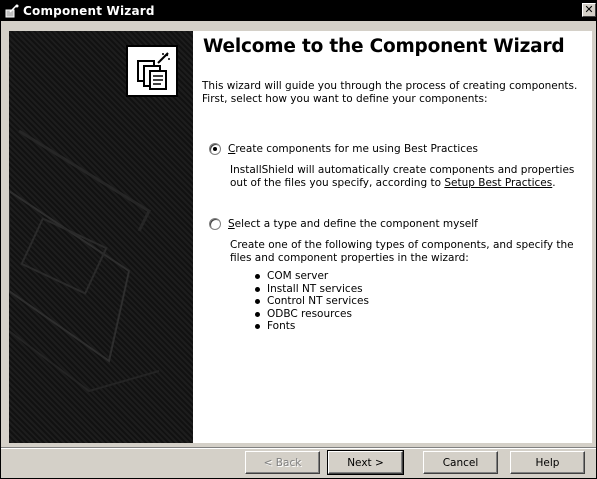  Describe the element at coordinates (215, 224) in the screenshot. I see `radio-custom-type` at that location.